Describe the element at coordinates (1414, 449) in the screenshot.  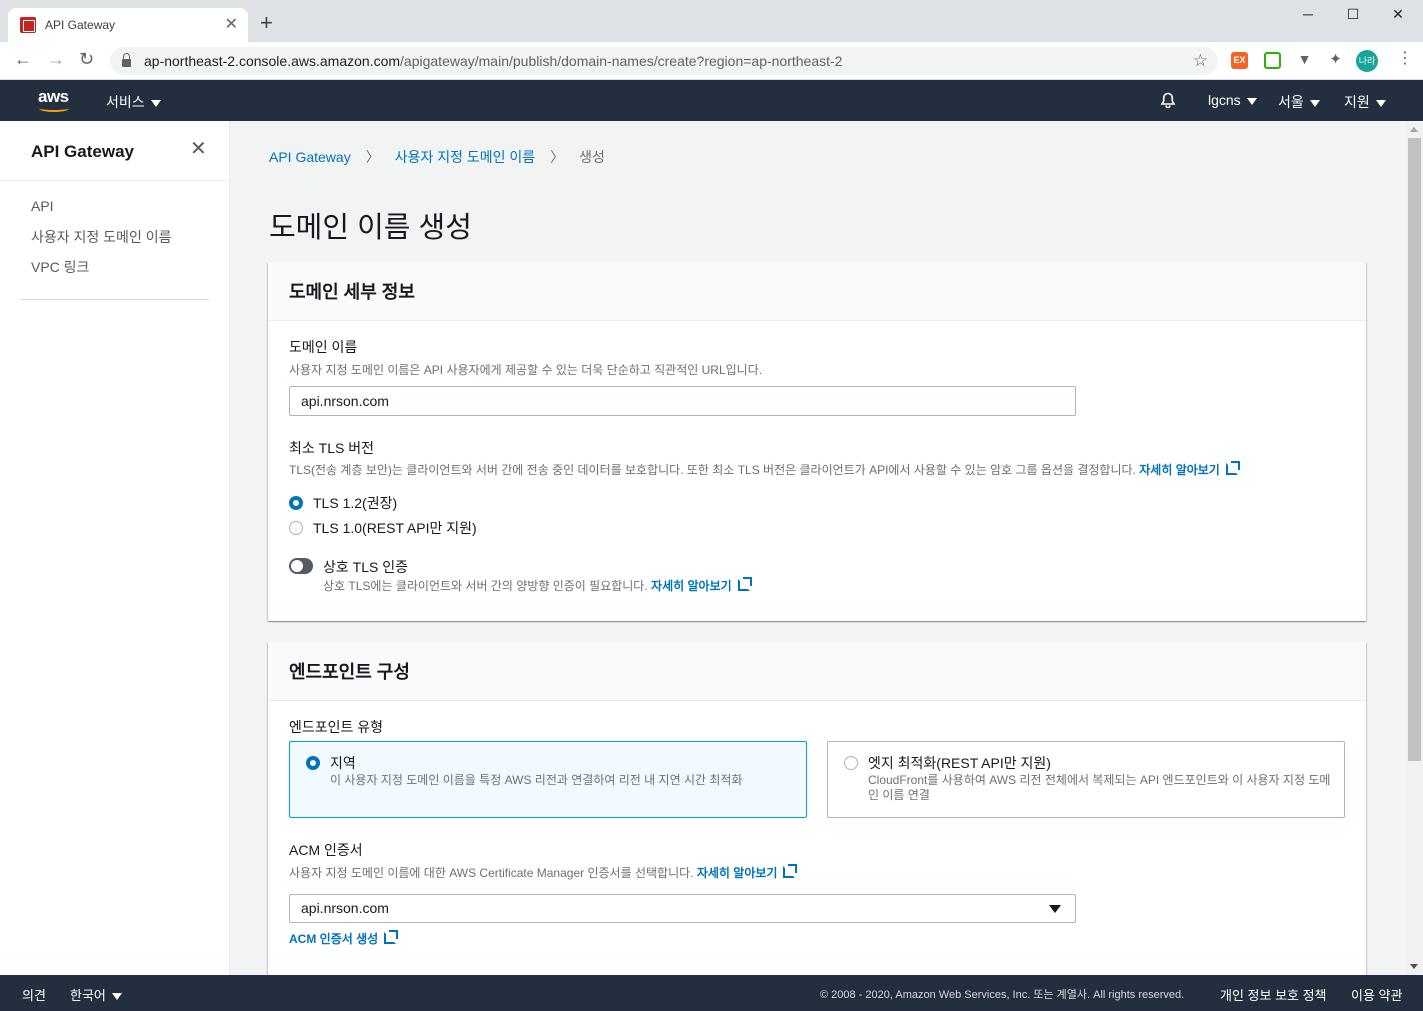
I see `scroll-thumb` at that location.